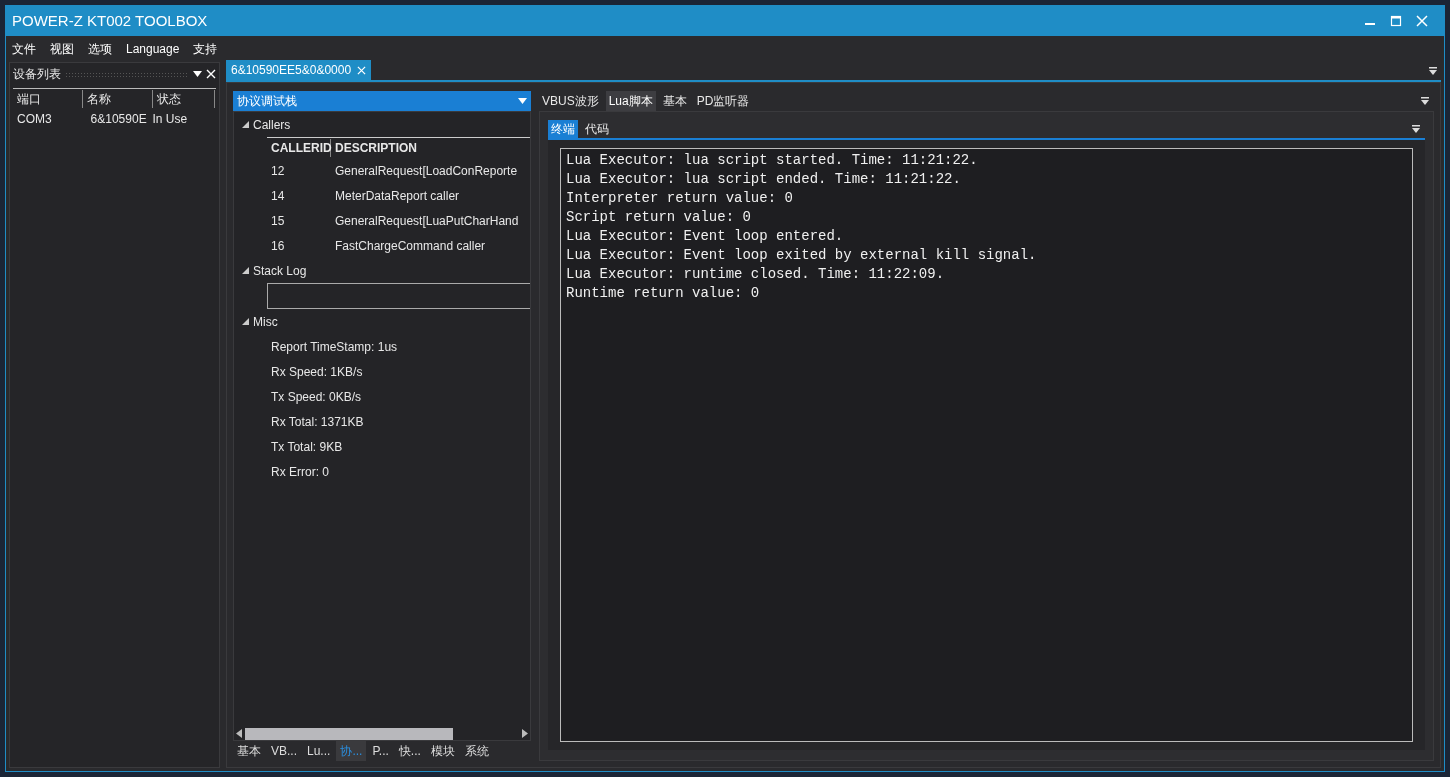 Image resolution: width=1450 pixels, height=777 pixels. Describe the element at coordinates (278, 246) in the screenshot. I see `table-cell-text: 16` at that location.